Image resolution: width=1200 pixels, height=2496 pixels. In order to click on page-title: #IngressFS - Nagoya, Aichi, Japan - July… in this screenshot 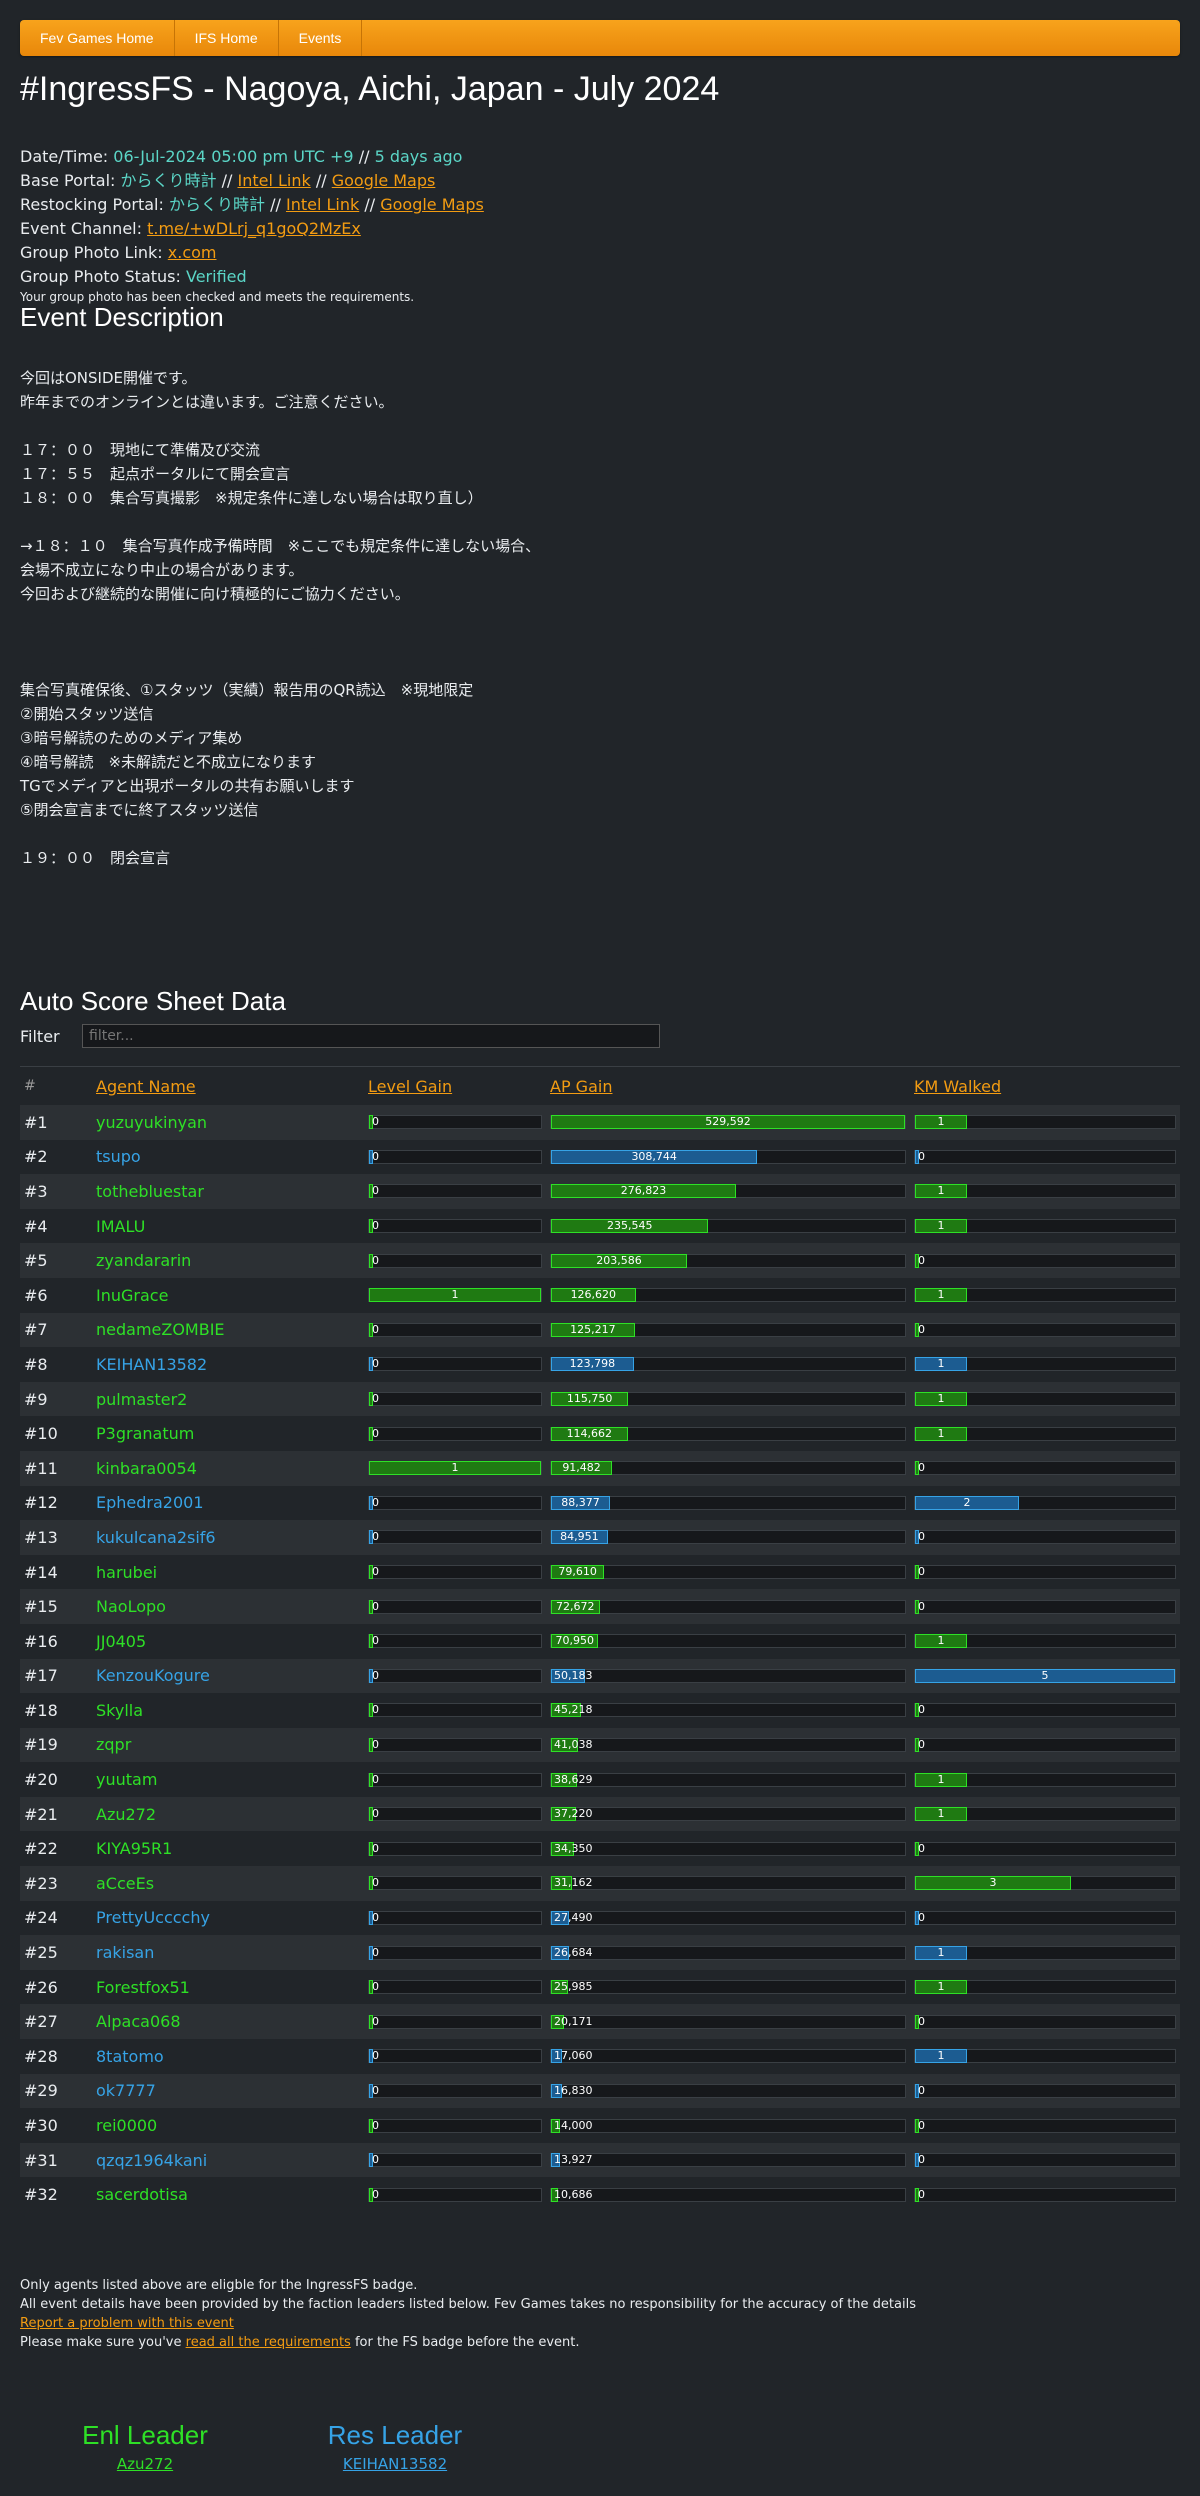, I will do `click(370, 89)`.